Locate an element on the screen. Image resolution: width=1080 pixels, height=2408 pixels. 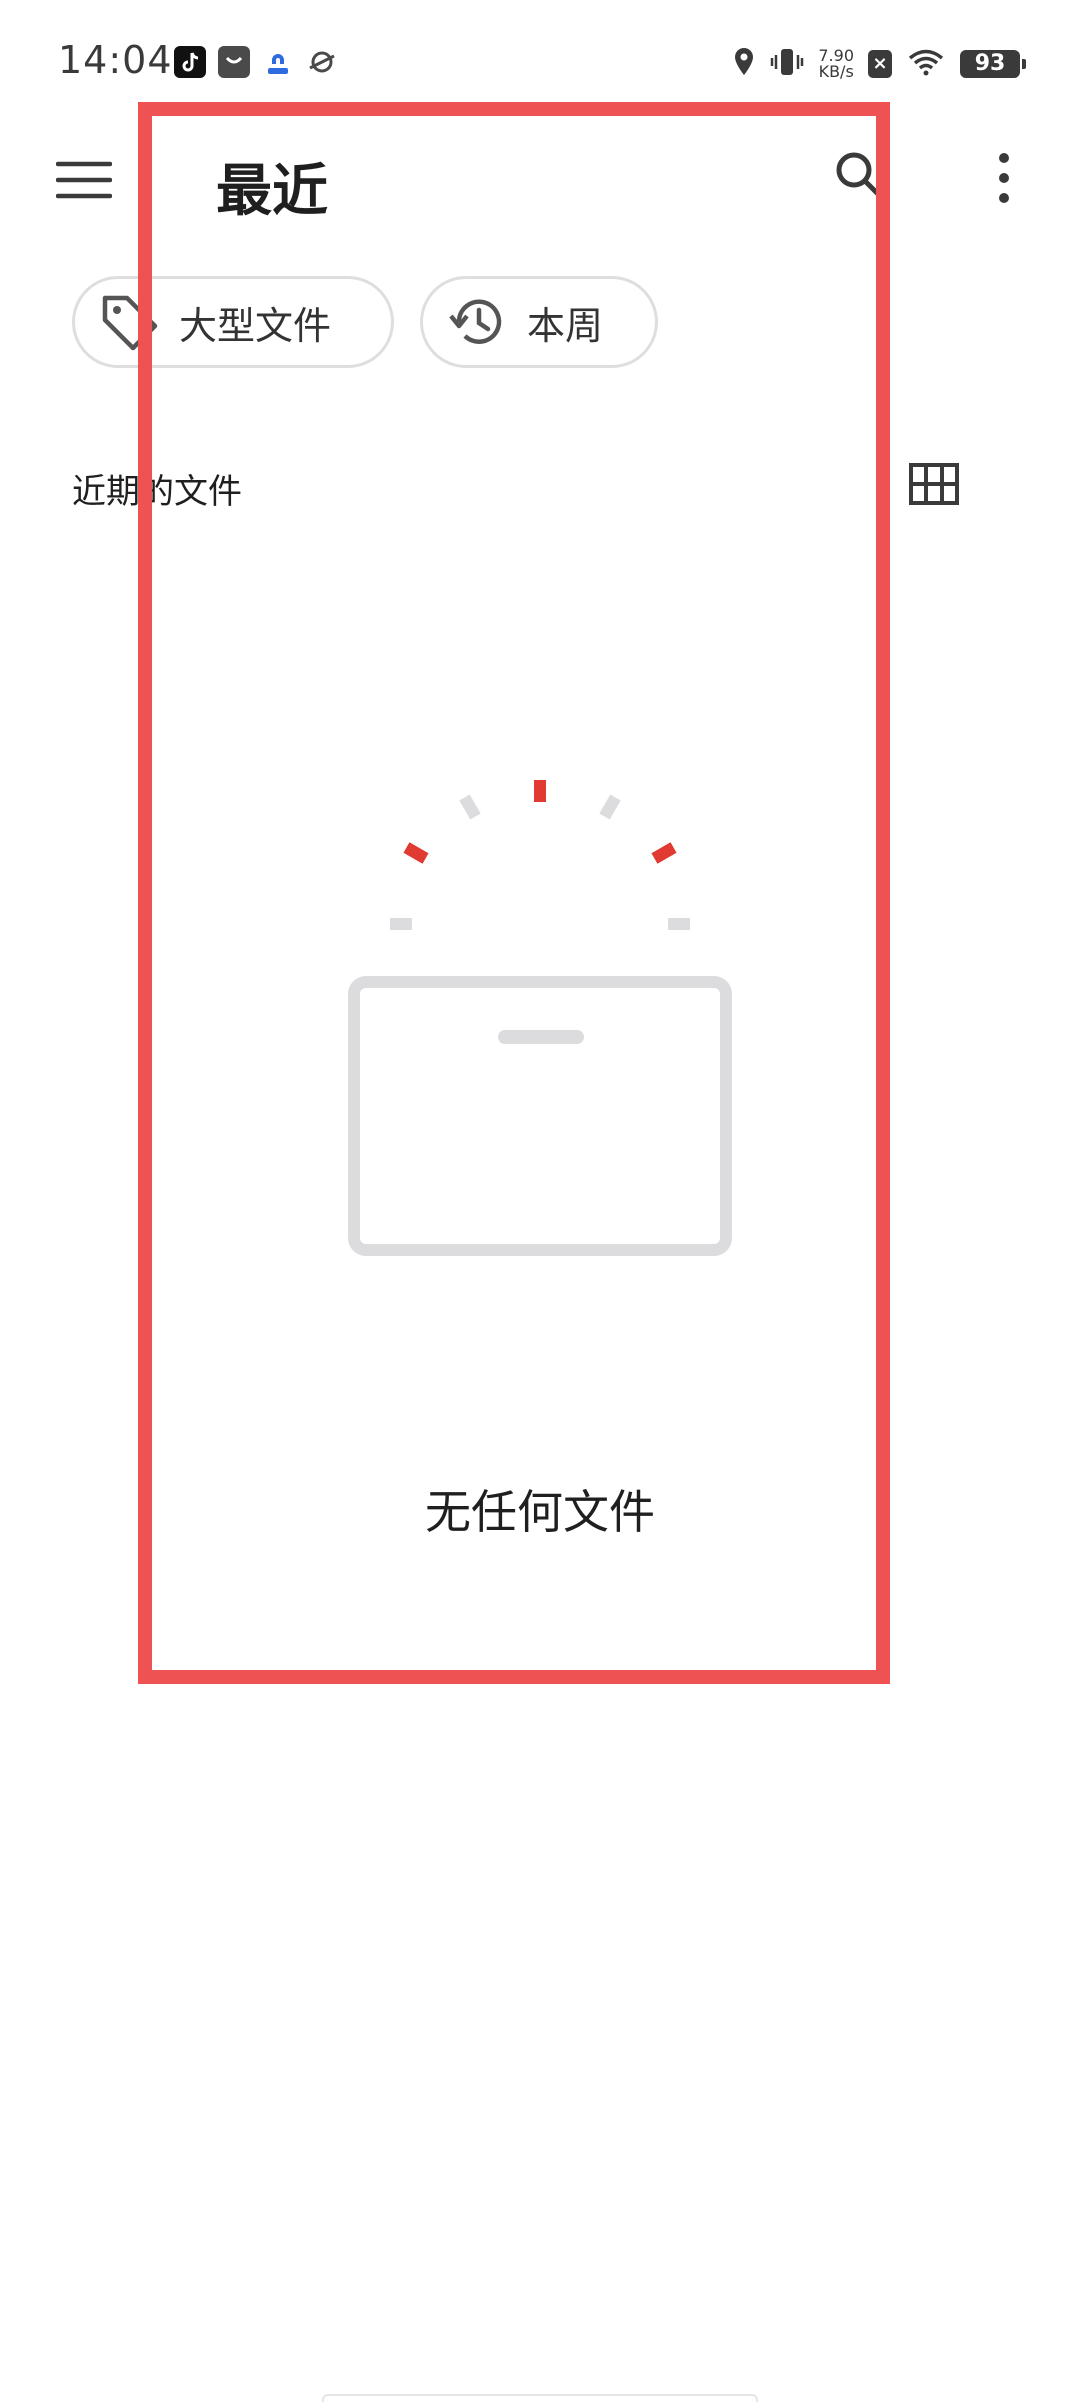
grid-view-icon is located at coordinates (934, 484).